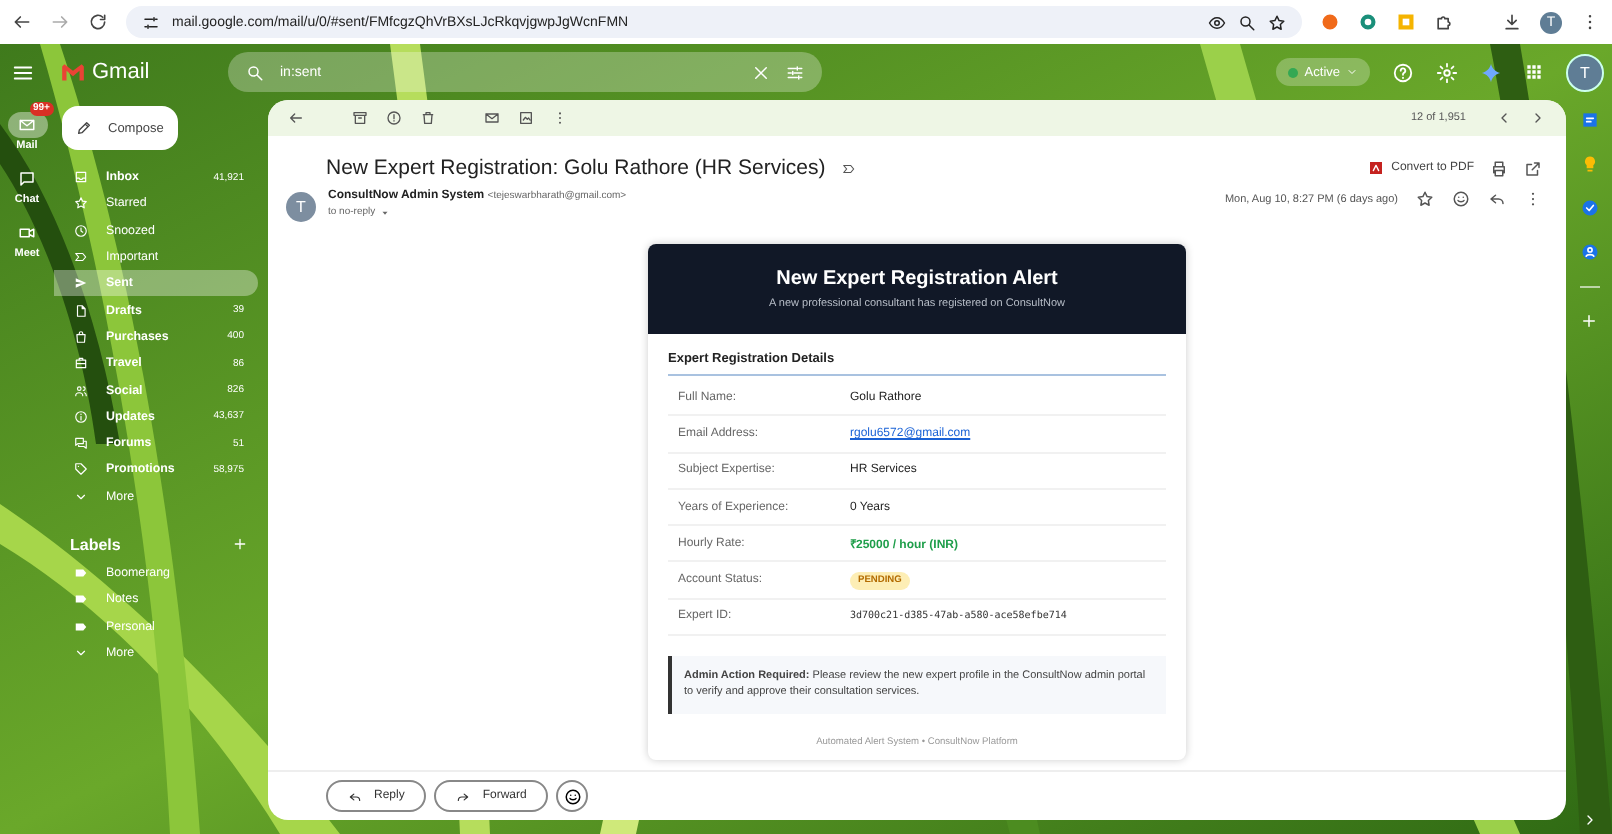 This screenshot has width=1612, height=834. What do you see at coordinates (81, 230) in the screenshot?
I see `clock-icon` at bounding box center [81, 230].